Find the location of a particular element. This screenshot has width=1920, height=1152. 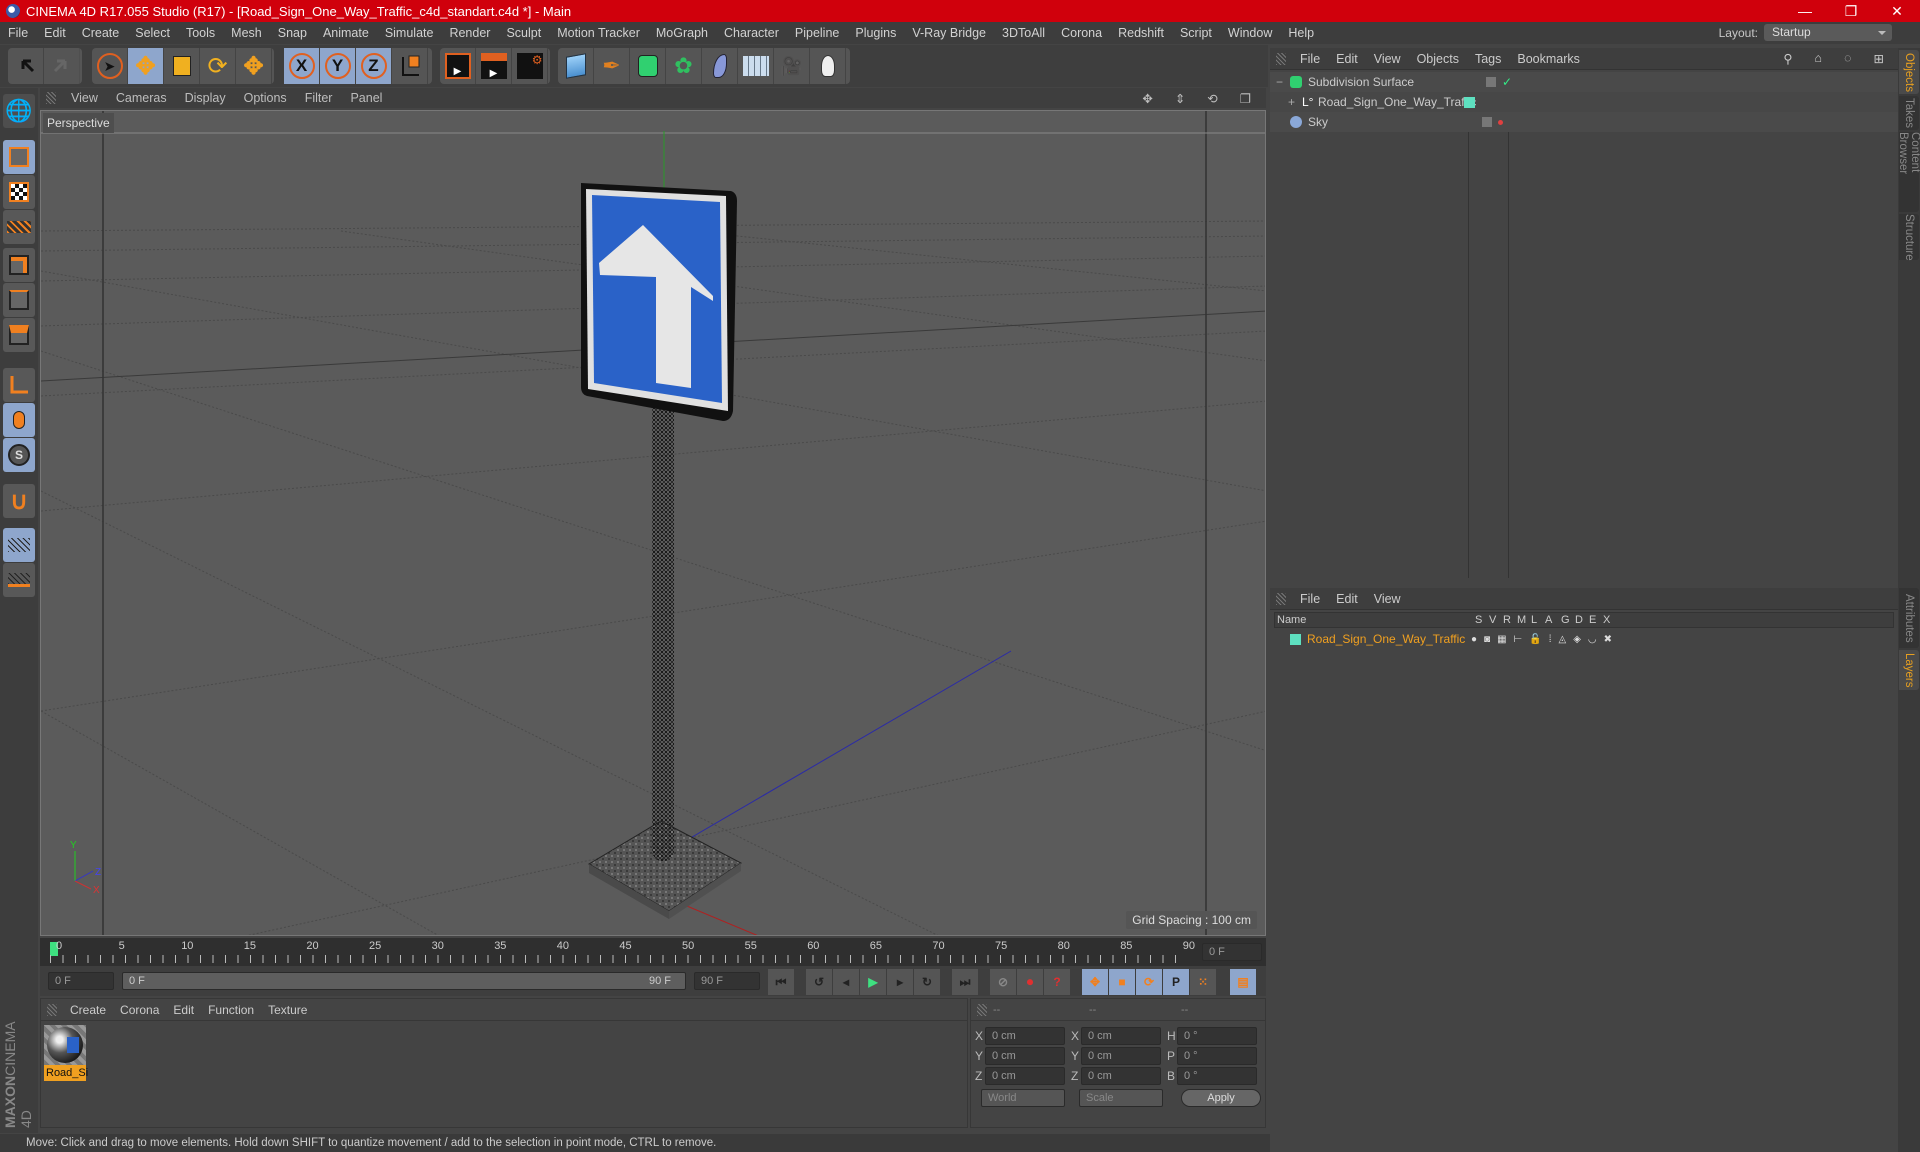

keyframe-selection-icon: ? is located at coordinates (1057, 982).